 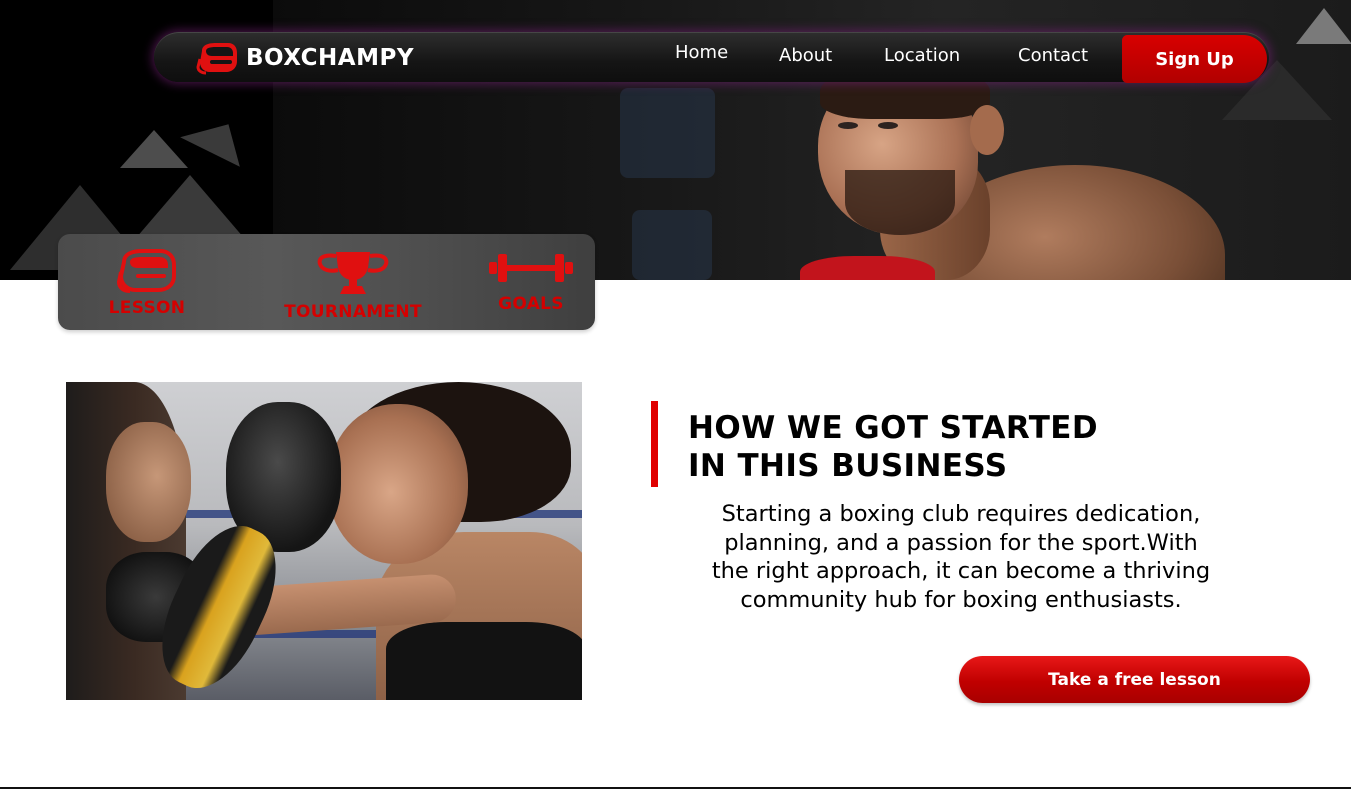 What do you see at coordinates (961, 599) in the screenshot?
I see `body-line: community hub for boxing enthusiasts.` at bounding box center [961, 599].